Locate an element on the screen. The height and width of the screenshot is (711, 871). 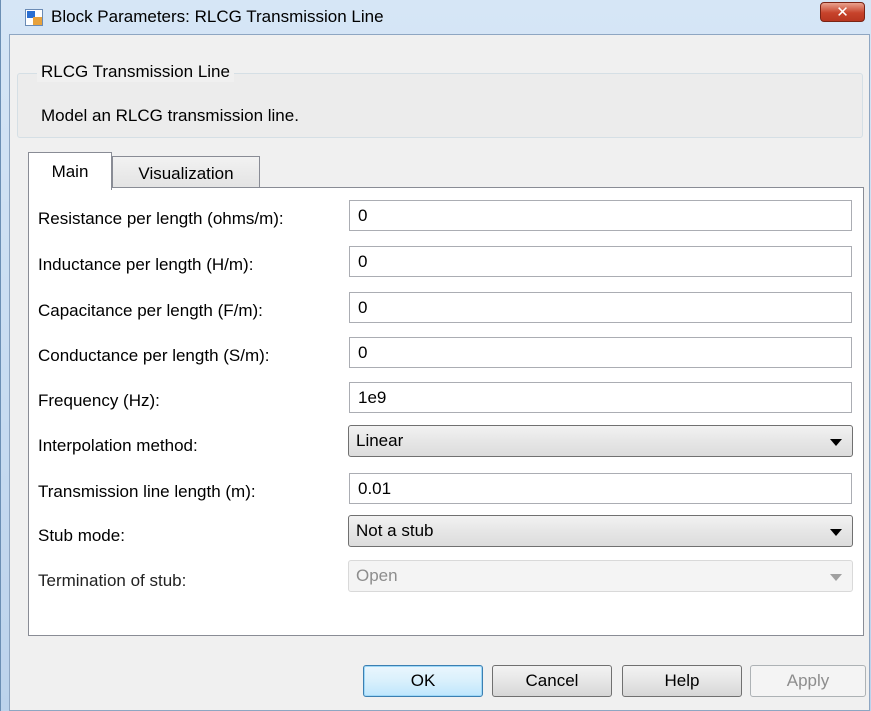
simulink-block-icon is located at coordinates (34, 17).